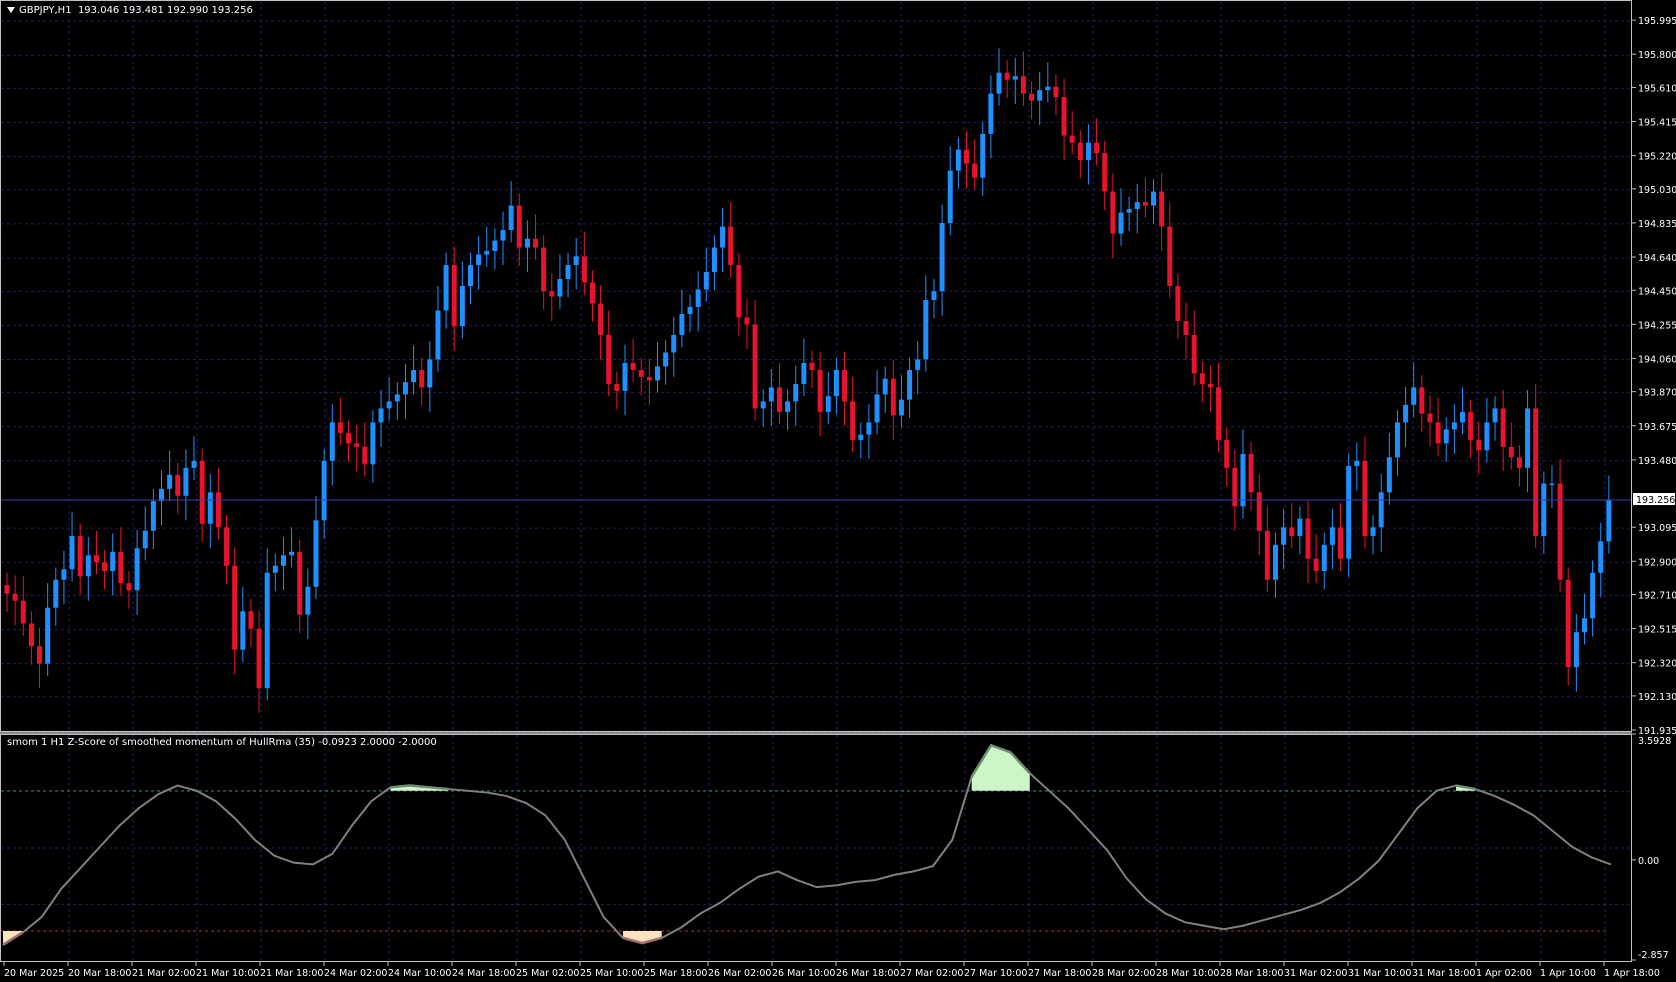  What do you see at coordinates (227, 973) in the screenshot?
I see `time-label: 21 Mar 10:00` at bounding box center [227, 973].